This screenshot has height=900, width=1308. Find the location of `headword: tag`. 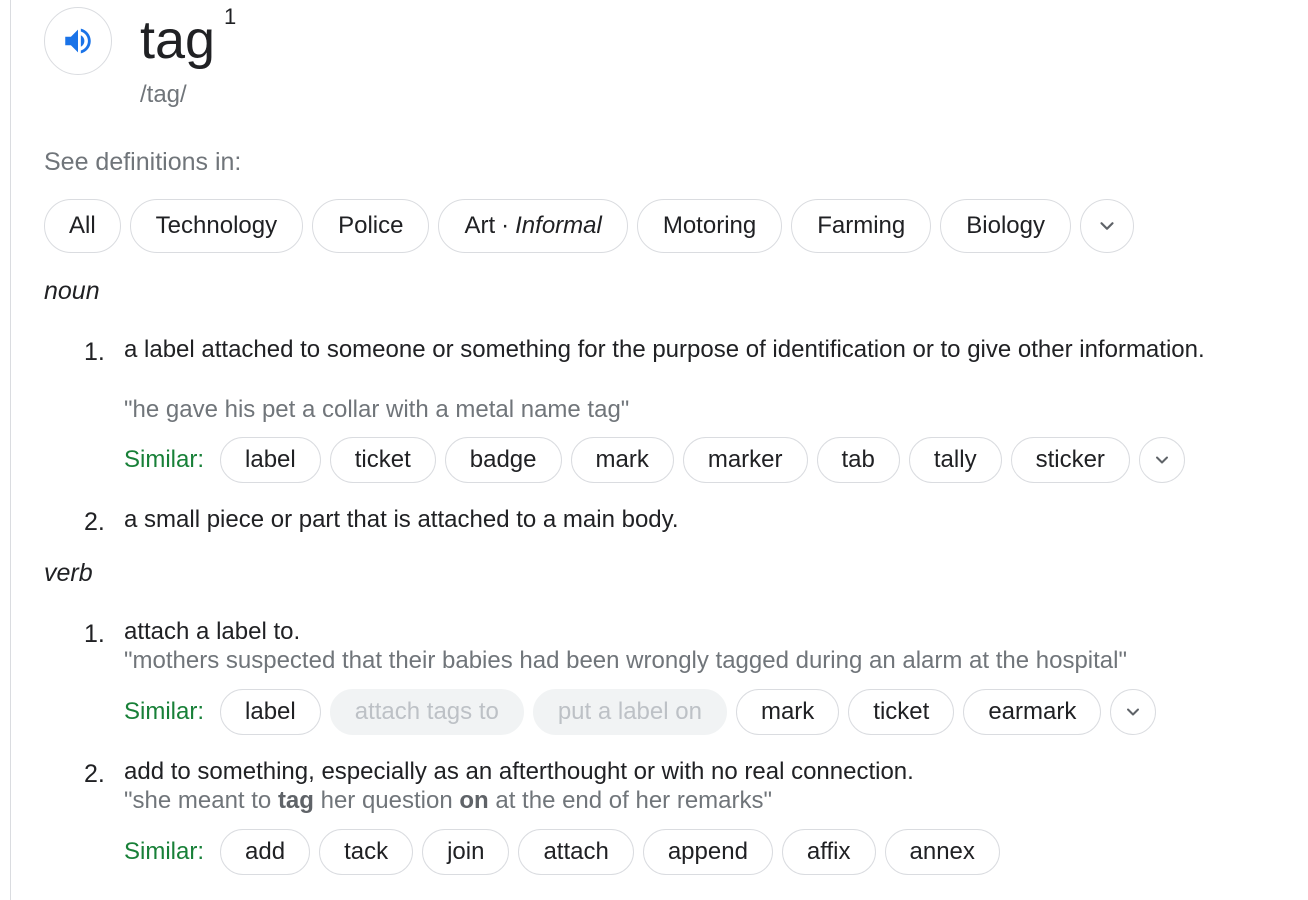

headword: tag is located at coordinates (178, 40).